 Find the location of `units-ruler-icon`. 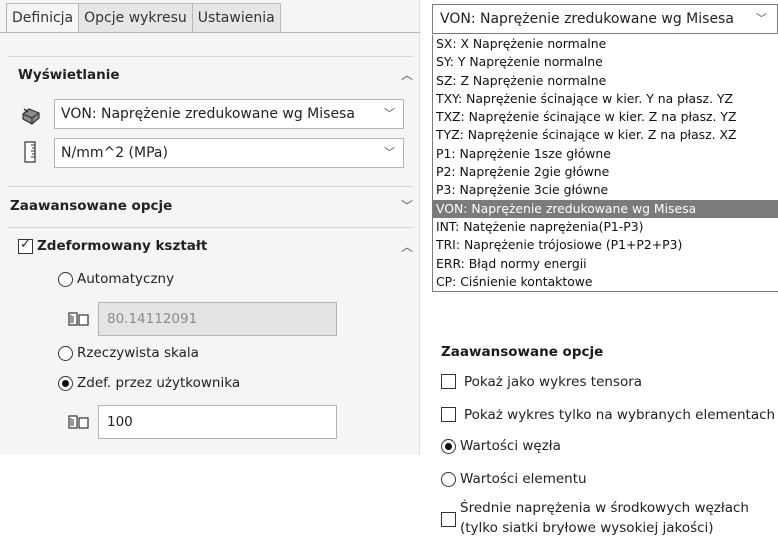

units-ruler-icon is located at coordinates (30, 152).